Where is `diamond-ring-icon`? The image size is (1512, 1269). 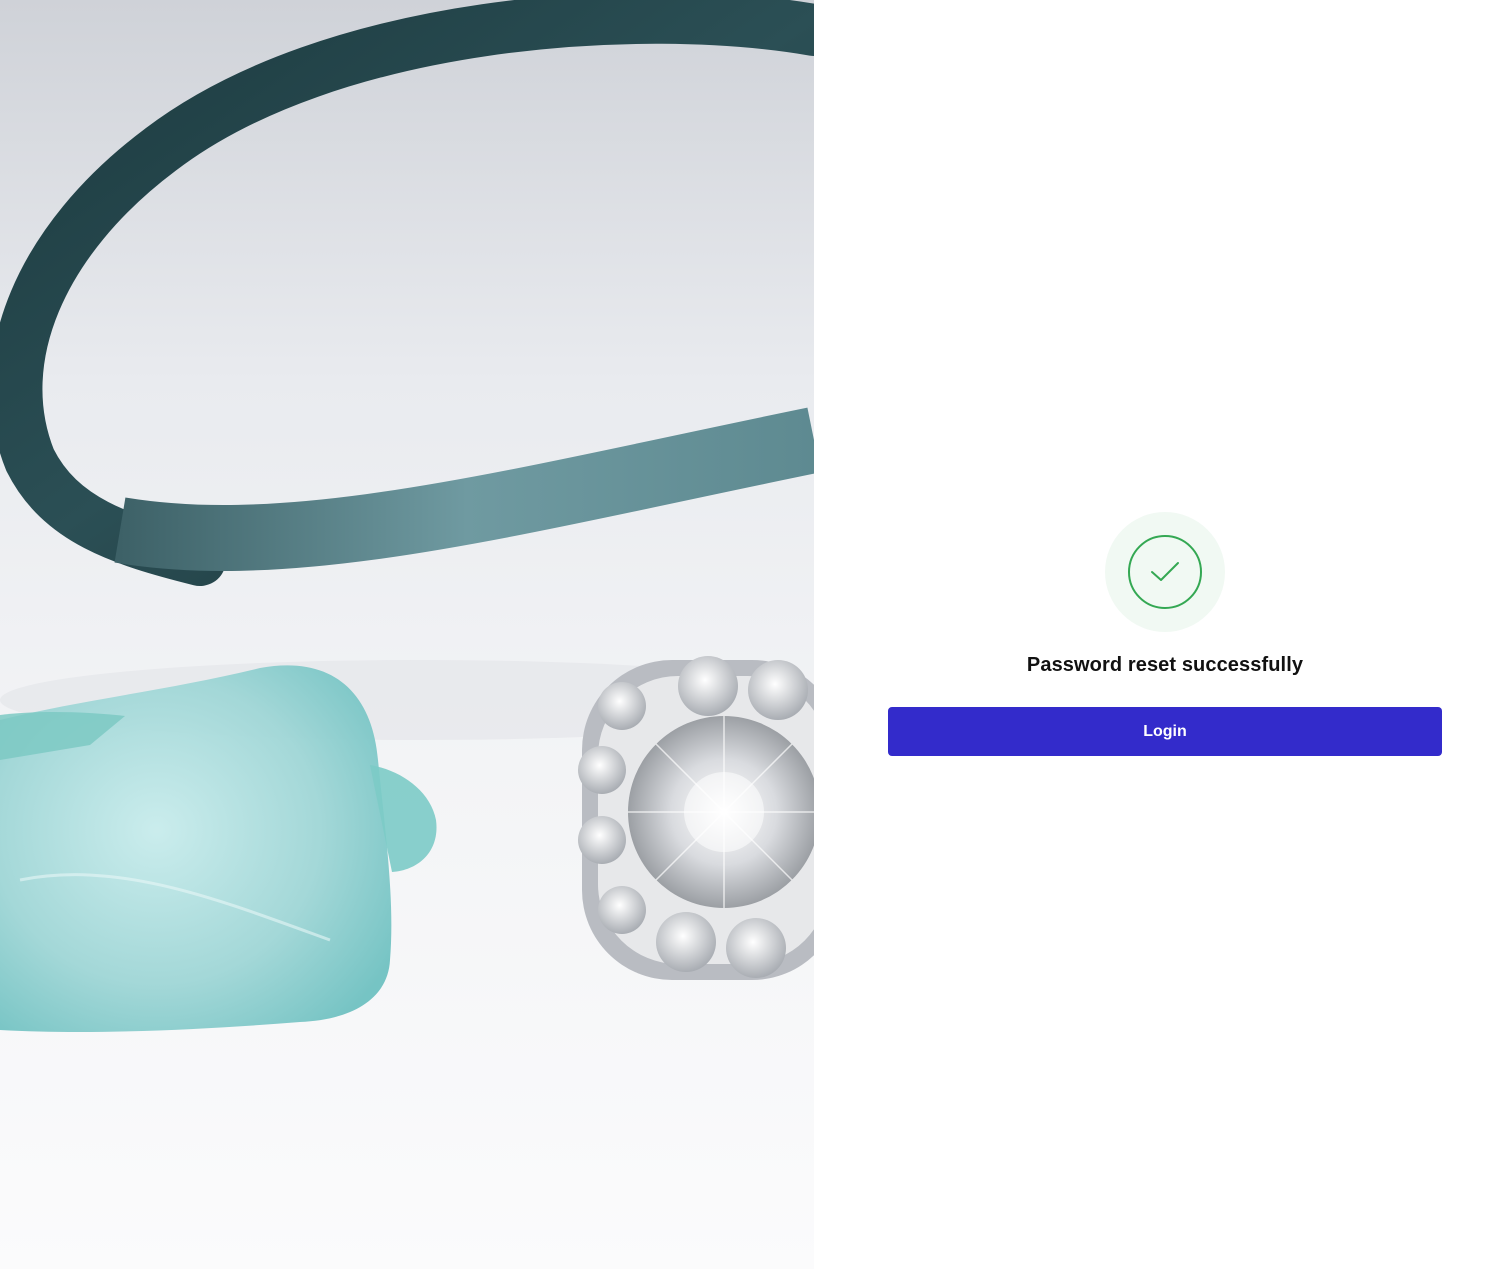 diamond-ring-icon is located at coordinates (696, 818).